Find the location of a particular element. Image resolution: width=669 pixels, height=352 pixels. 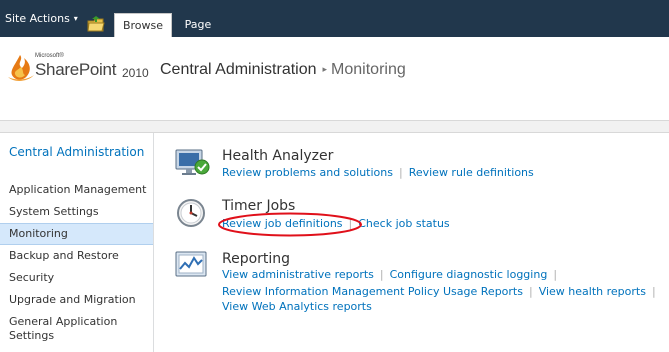

reporting-links-row-3: View Web Analytics reports is located at coordinates (297, 306).